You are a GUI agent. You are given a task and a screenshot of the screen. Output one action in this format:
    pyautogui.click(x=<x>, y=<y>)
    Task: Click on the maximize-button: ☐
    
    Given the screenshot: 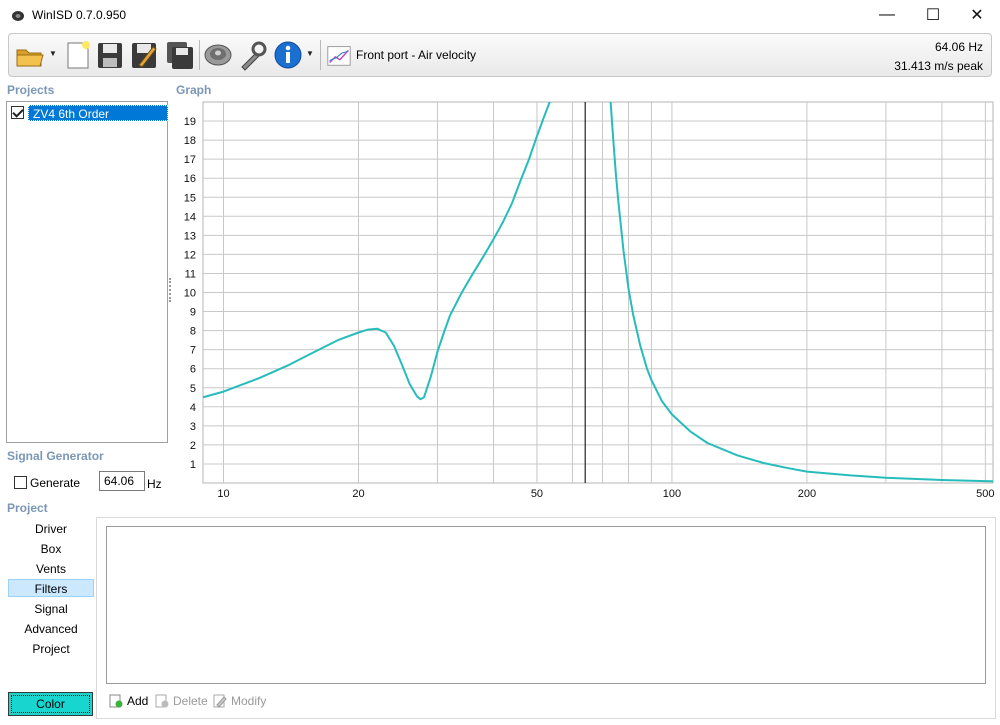 What is the action you would take?
    pyautogui.click(x=933, y=15)
    